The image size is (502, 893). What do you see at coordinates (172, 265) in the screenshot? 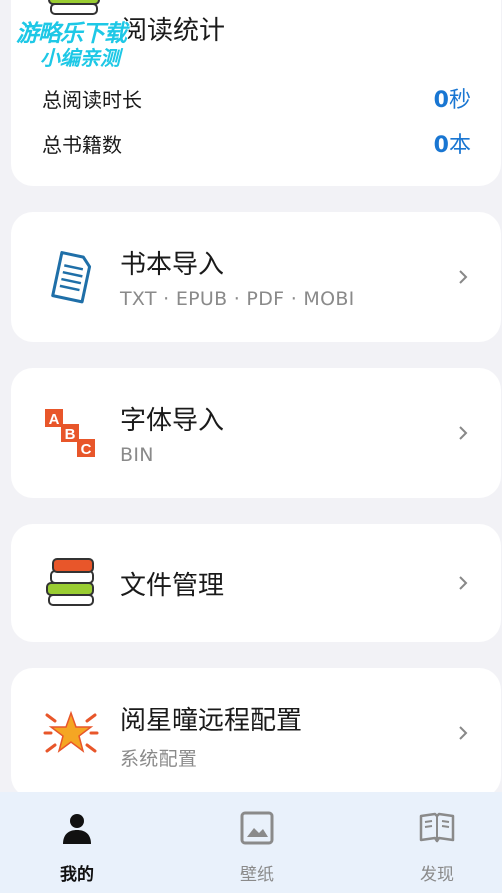
I see `menu-title: 书本导入` at bounding box center [172, 265].